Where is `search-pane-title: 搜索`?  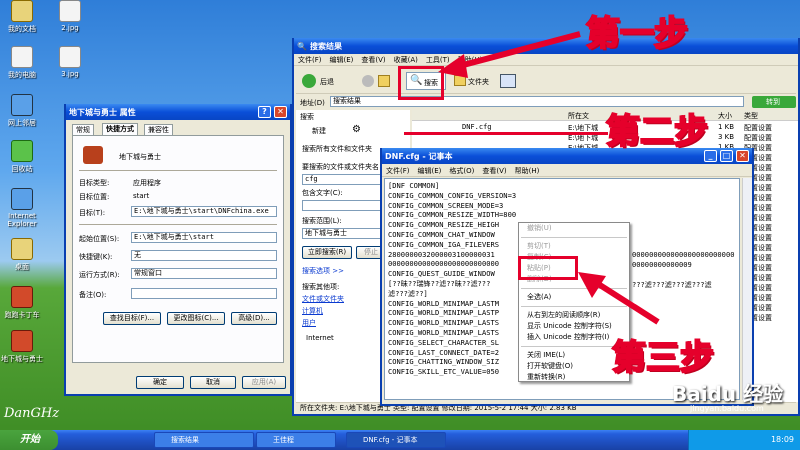 search-pane-title: 搜索 is located at coordinates (307, 117).